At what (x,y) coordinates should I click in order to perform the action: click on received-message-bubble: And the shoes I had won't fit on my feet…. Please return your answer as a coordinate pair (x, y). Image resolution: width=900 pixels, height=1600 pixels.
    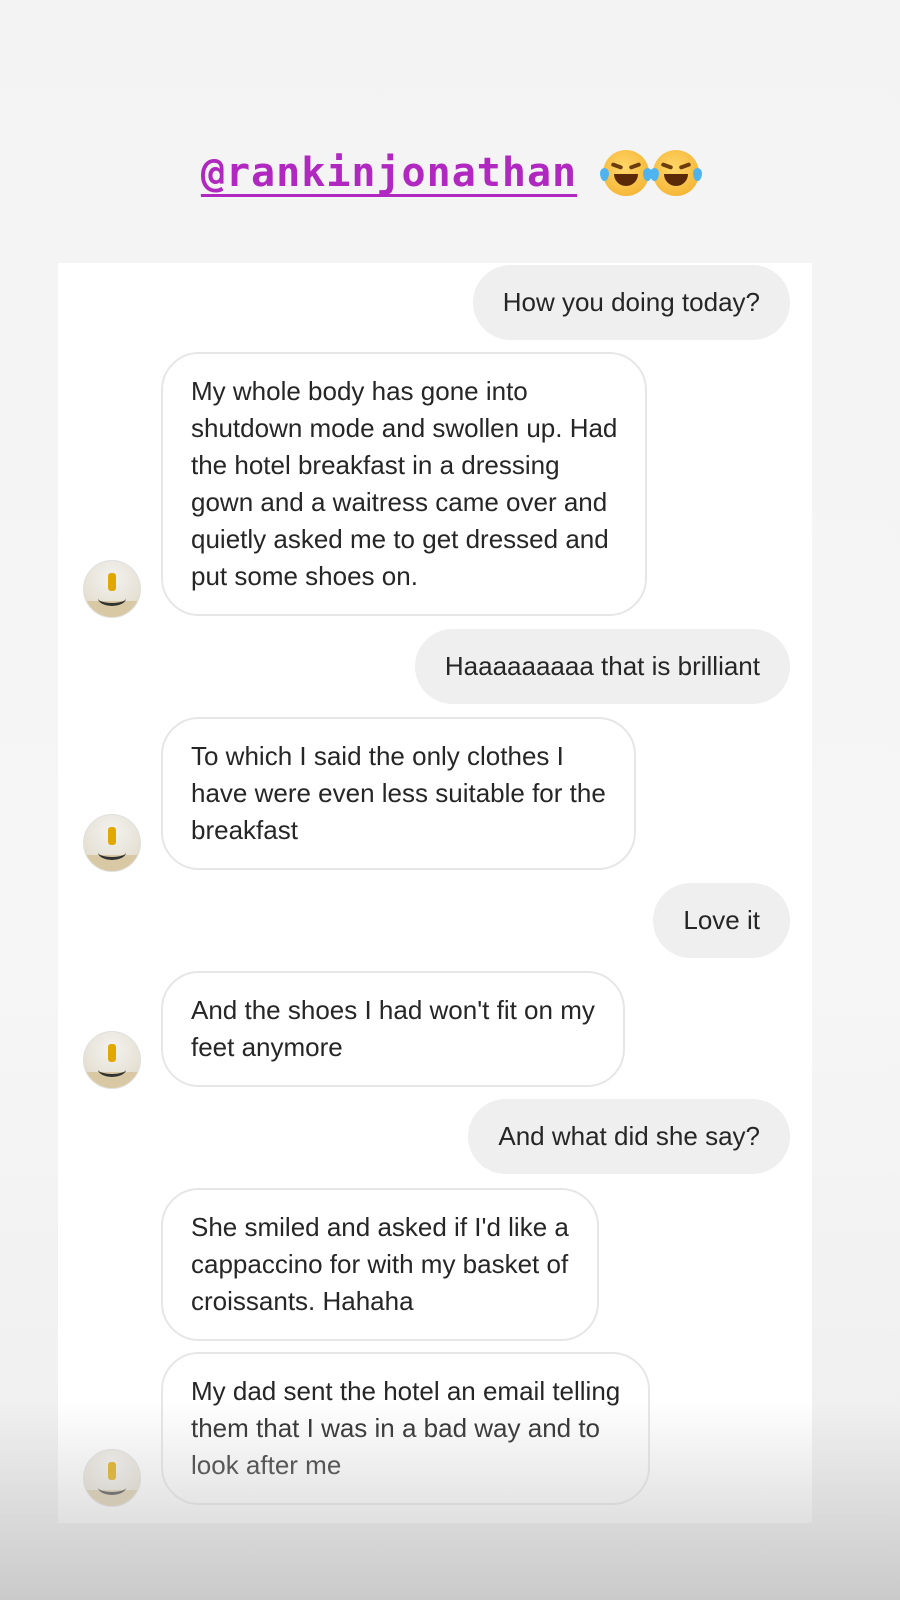
    Looking at the image, I should click on (393, 1029).